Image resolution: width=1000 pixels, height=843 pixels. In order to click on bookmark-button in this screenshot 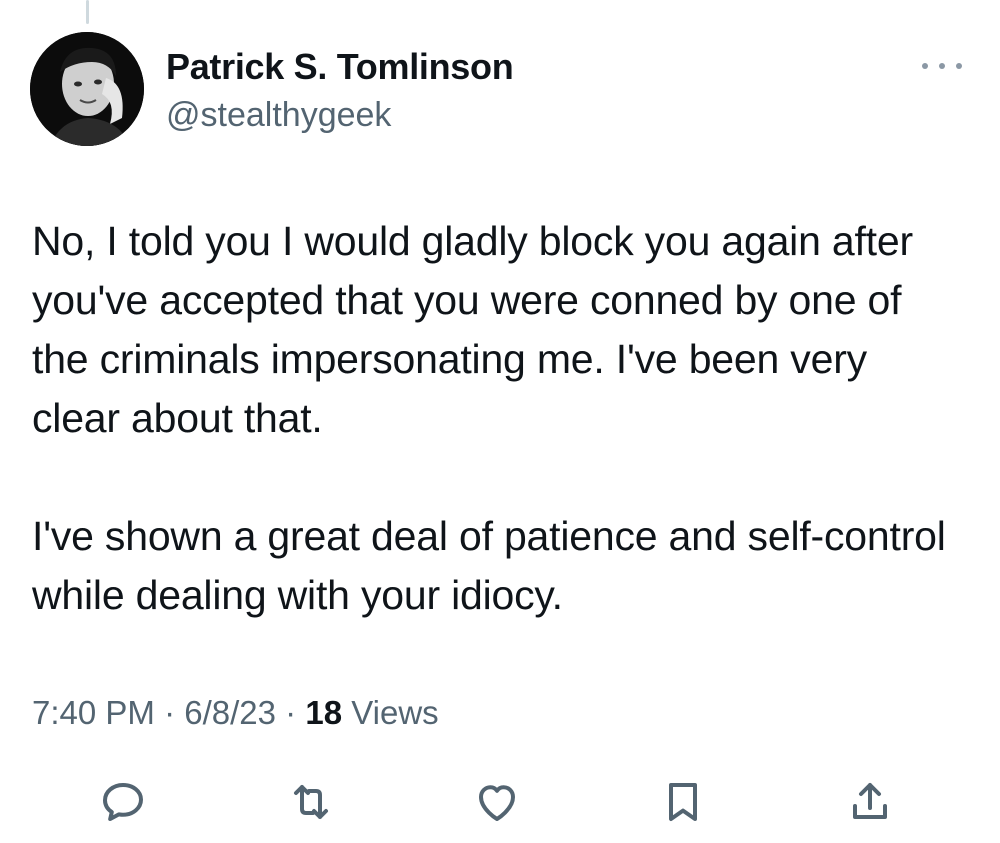, I will do `click(683, 802)`.